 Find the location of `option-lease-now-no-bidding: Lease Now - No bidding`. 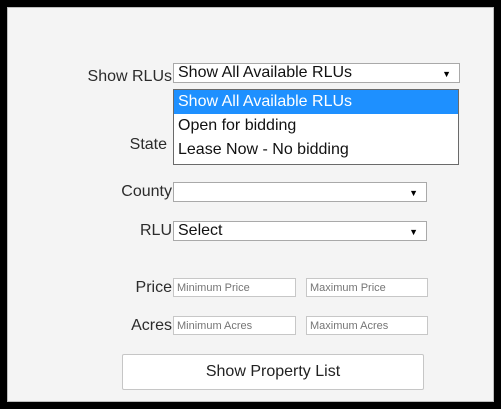

option-lease-now-no-bidding: Lease Now - No bidding is located at coordinates (316, 150).